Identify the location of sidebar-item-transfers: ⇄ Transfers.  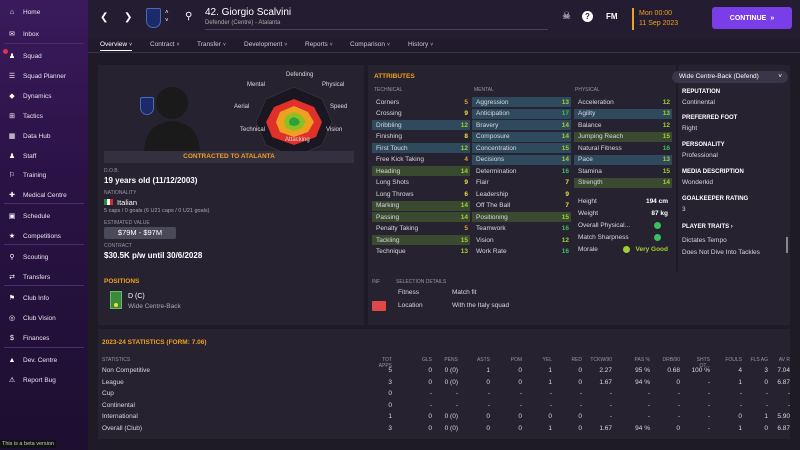
(44, 277).